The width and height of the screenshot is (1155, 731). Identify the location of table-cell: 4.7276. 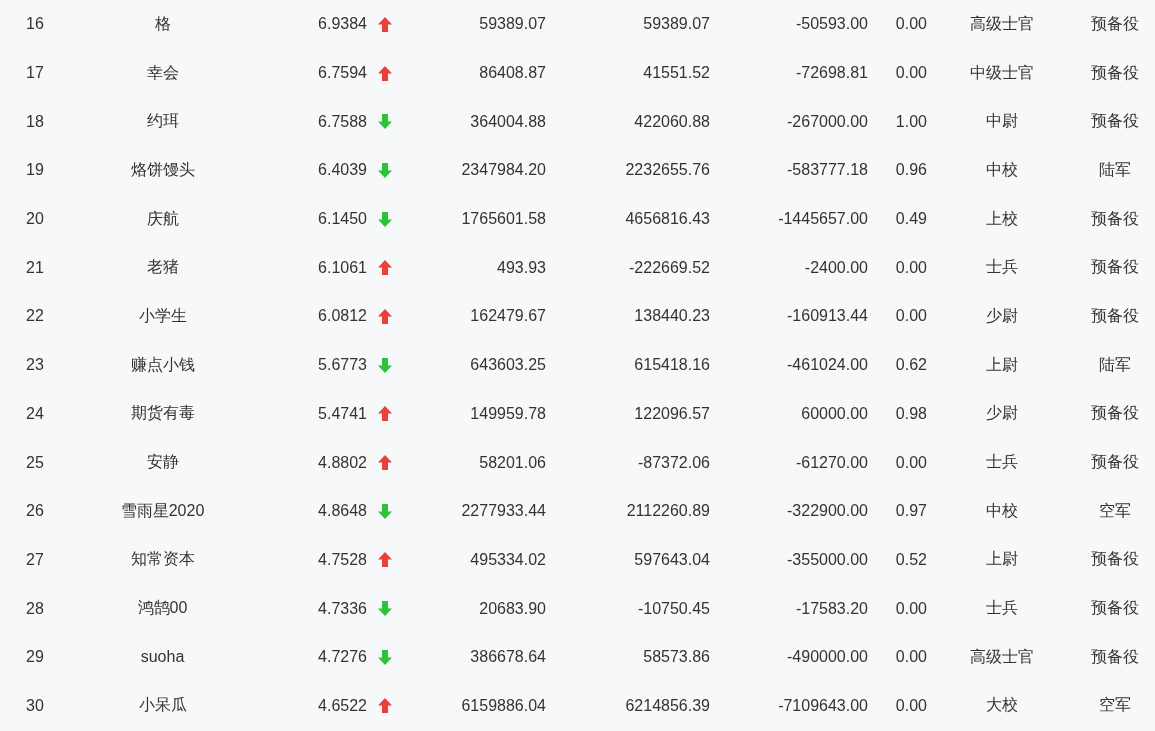
(342, 657).